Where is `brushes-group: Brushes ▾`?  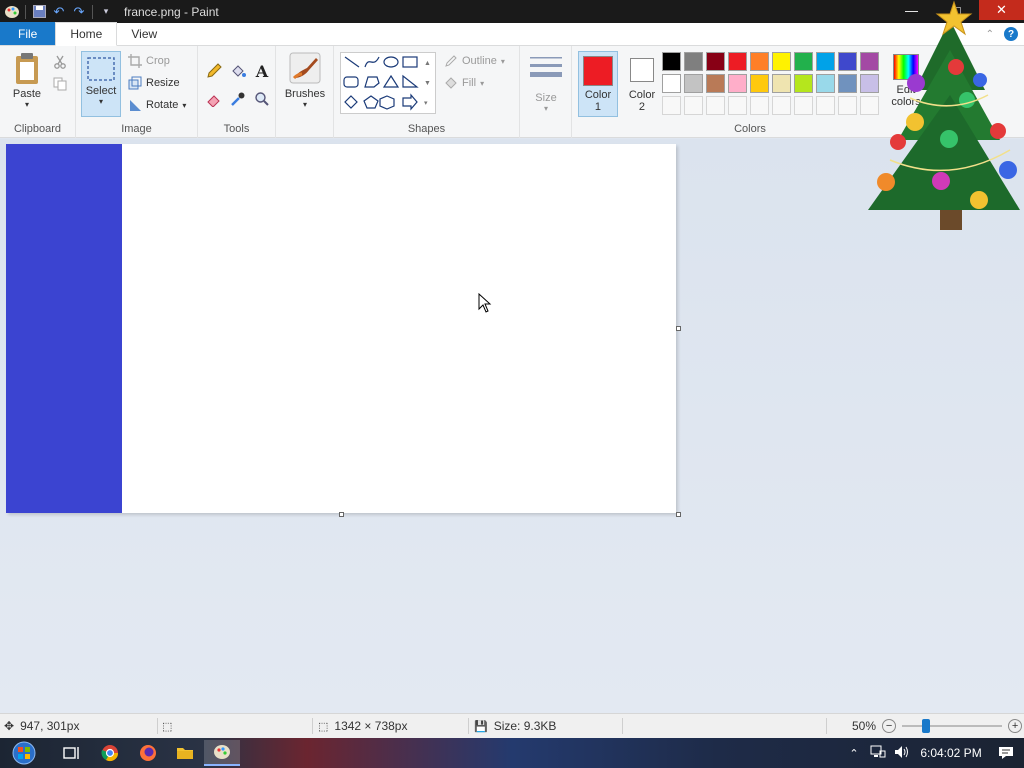
brushes-group: Brushes ▾ is located at coordinates (305, 92).